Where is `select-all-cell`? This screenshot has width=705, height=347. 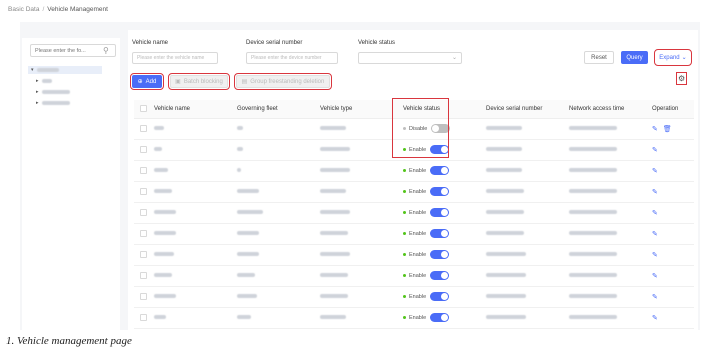
select-all-cell is located at coordinates (141, 109).